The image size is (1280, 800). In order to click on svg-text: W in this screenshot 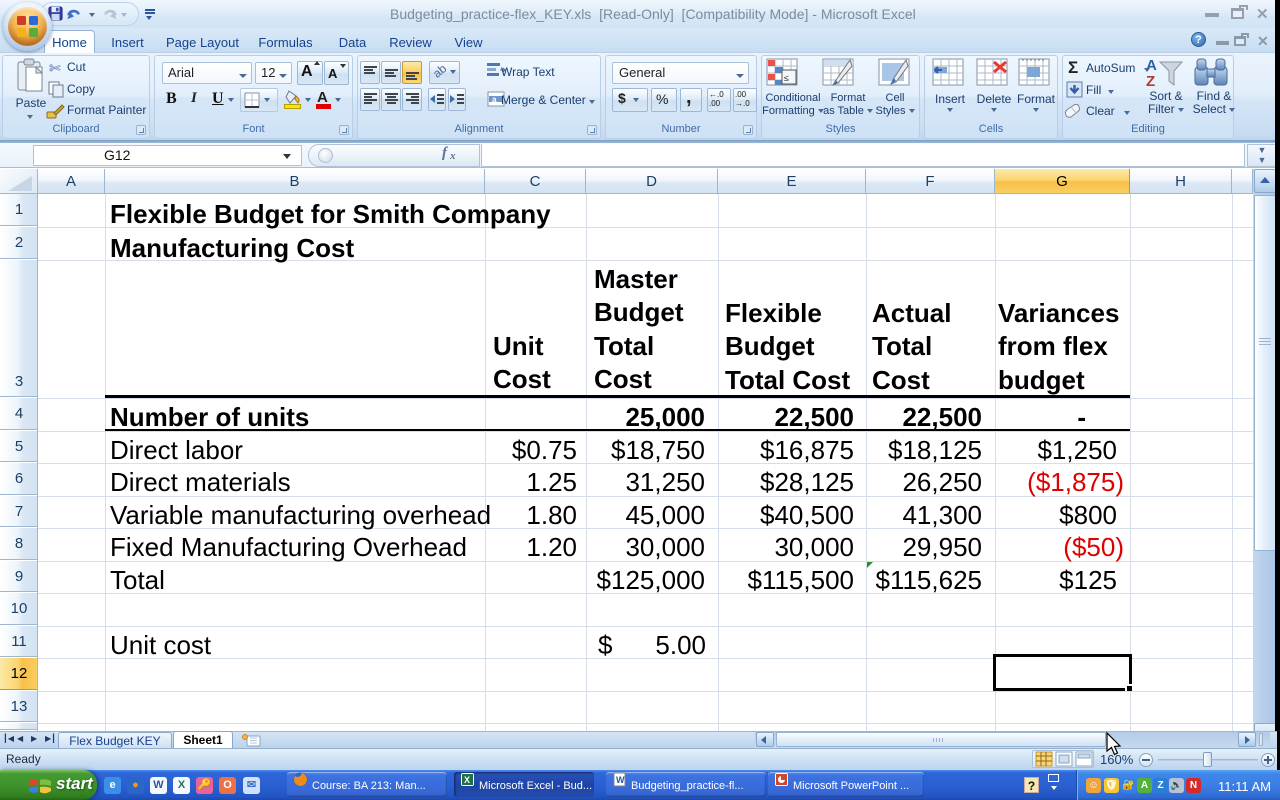, I will do `click(620, 780)`.